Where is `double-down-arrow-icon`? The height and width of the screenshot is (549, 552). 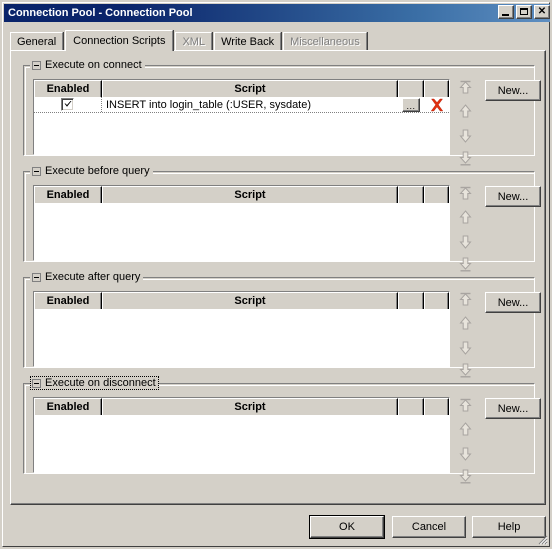
double-down-arrow-icon is located at coordinates (465, 476).